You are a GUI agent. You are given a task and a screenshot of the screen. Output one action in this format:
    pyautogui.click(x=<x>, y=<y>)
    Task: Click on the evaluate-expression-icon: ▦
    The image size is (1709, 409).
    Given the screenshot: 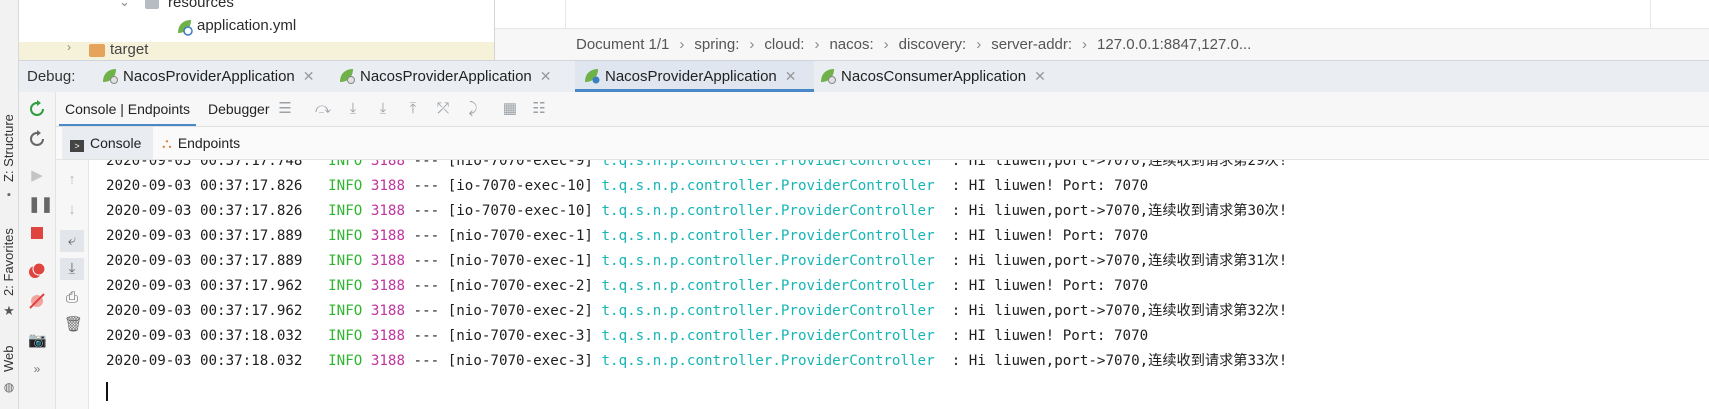 What is the action you would take?
    pyautogui.click(x=510, y=109)
    